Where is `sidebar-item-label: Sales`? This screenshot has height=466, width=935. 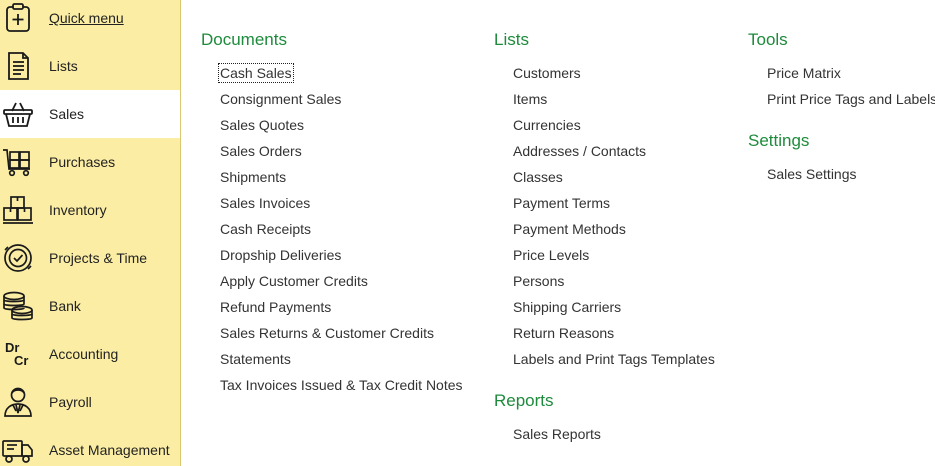
sidebar-item-label: Sales is located at coordinates (67, 114).